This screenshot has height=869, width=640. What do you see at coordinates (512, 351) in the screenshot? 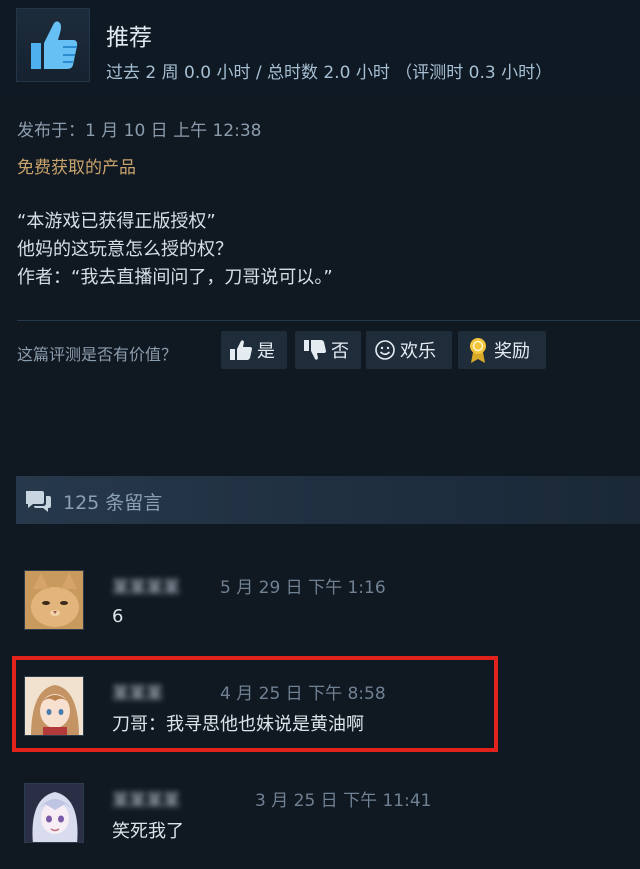
I see `award-label: 奖励` at bounding box center [512, 351].